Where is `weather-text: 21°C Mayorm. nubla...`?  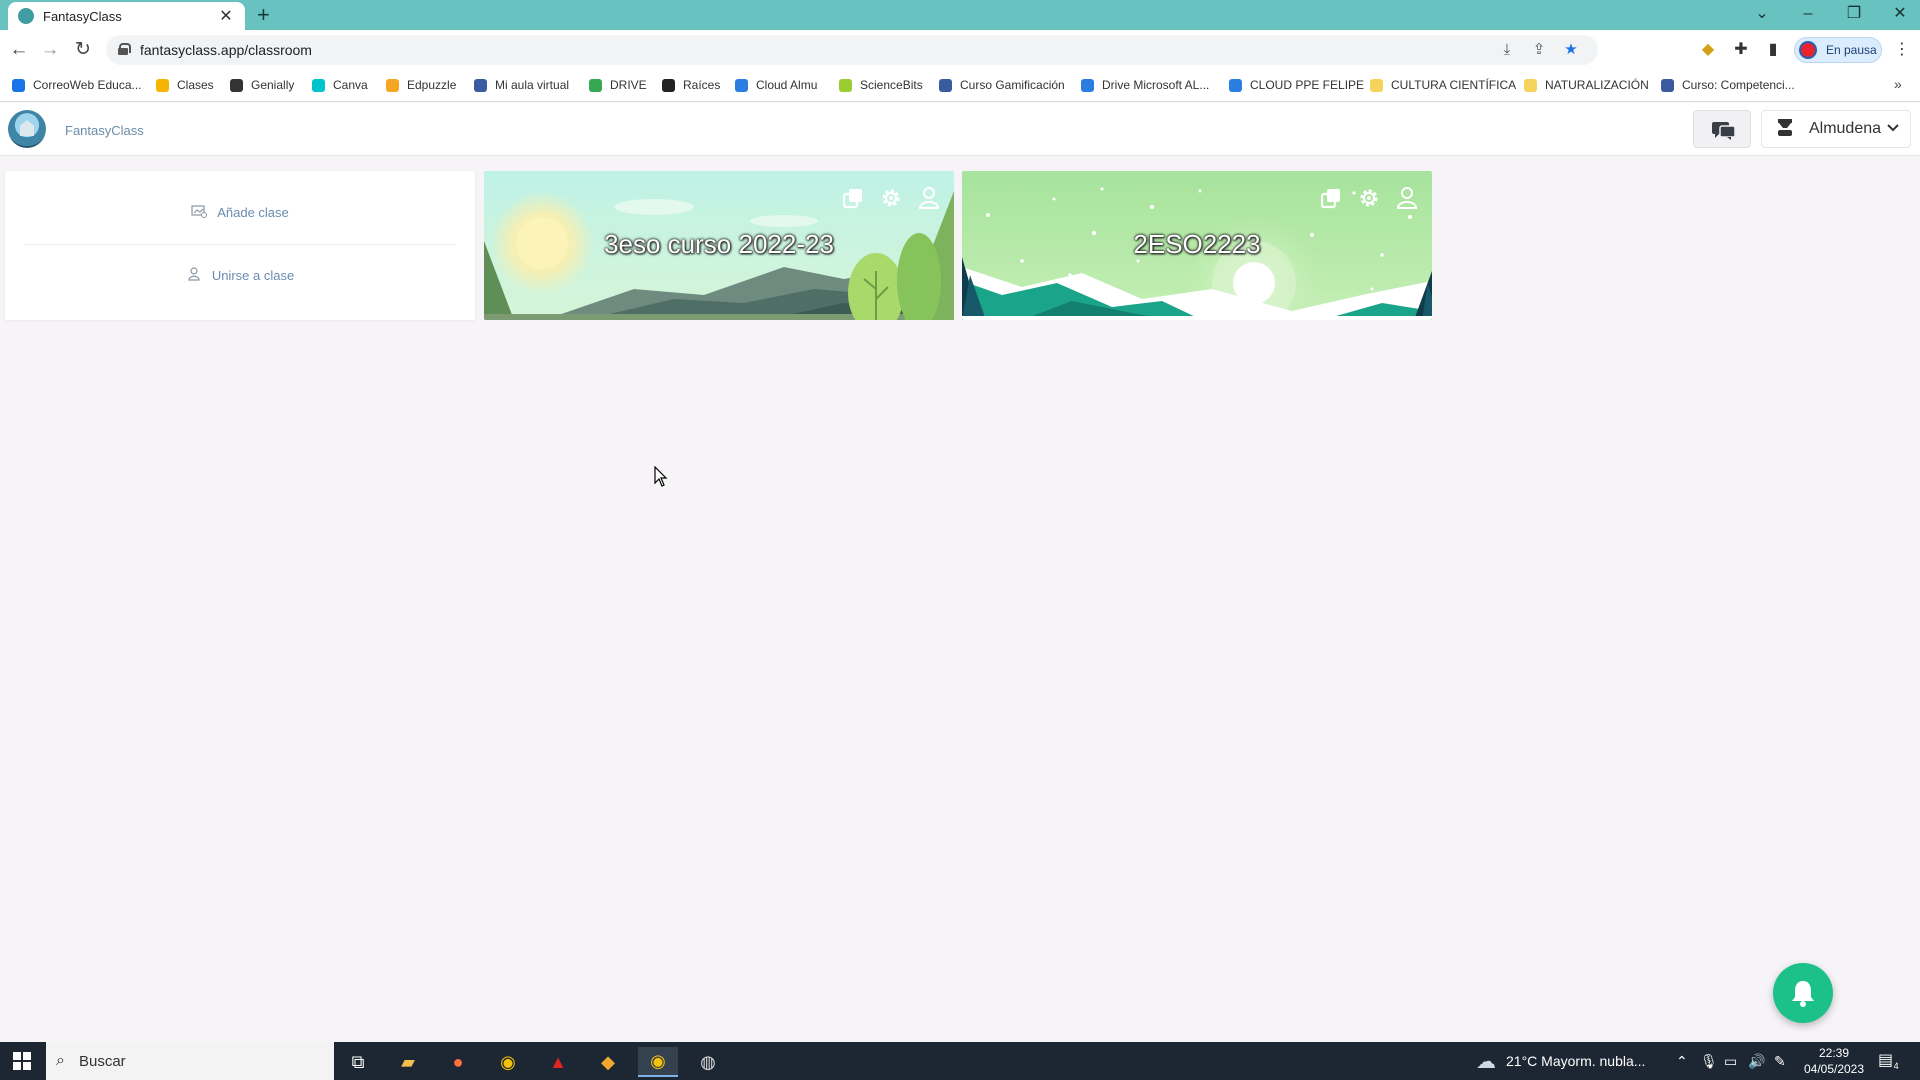 weather-text: 21°C Mayorm. nubla... is located at coordinates (1576, 1061).